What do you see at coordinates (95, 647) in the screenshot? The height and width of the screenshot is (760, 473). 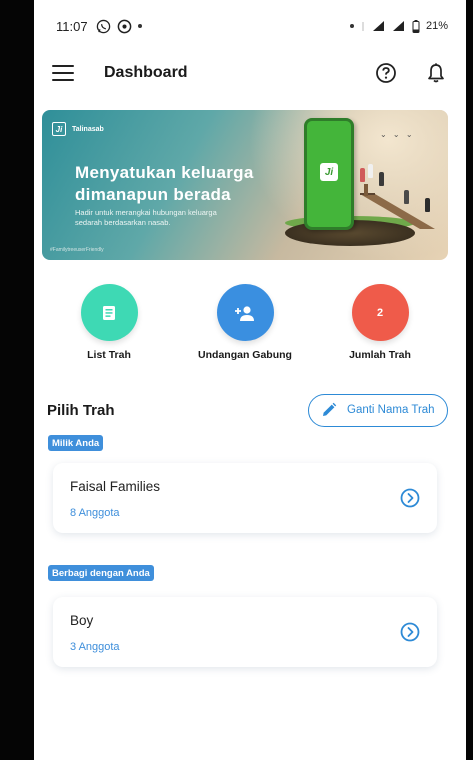 I see `trah-member-count: 3 Anggota` at bounding box center [95, 647].